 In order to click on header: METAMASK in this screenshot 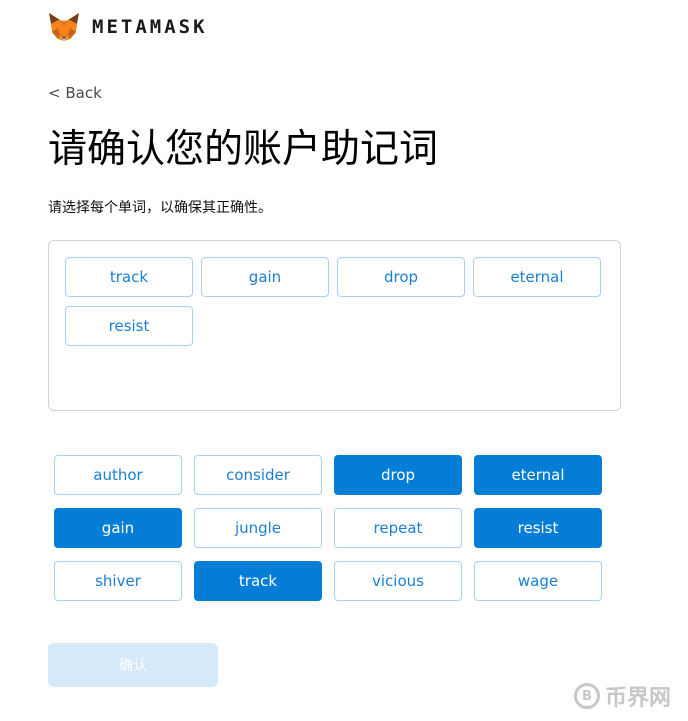, I will do `click(128, 27)`.